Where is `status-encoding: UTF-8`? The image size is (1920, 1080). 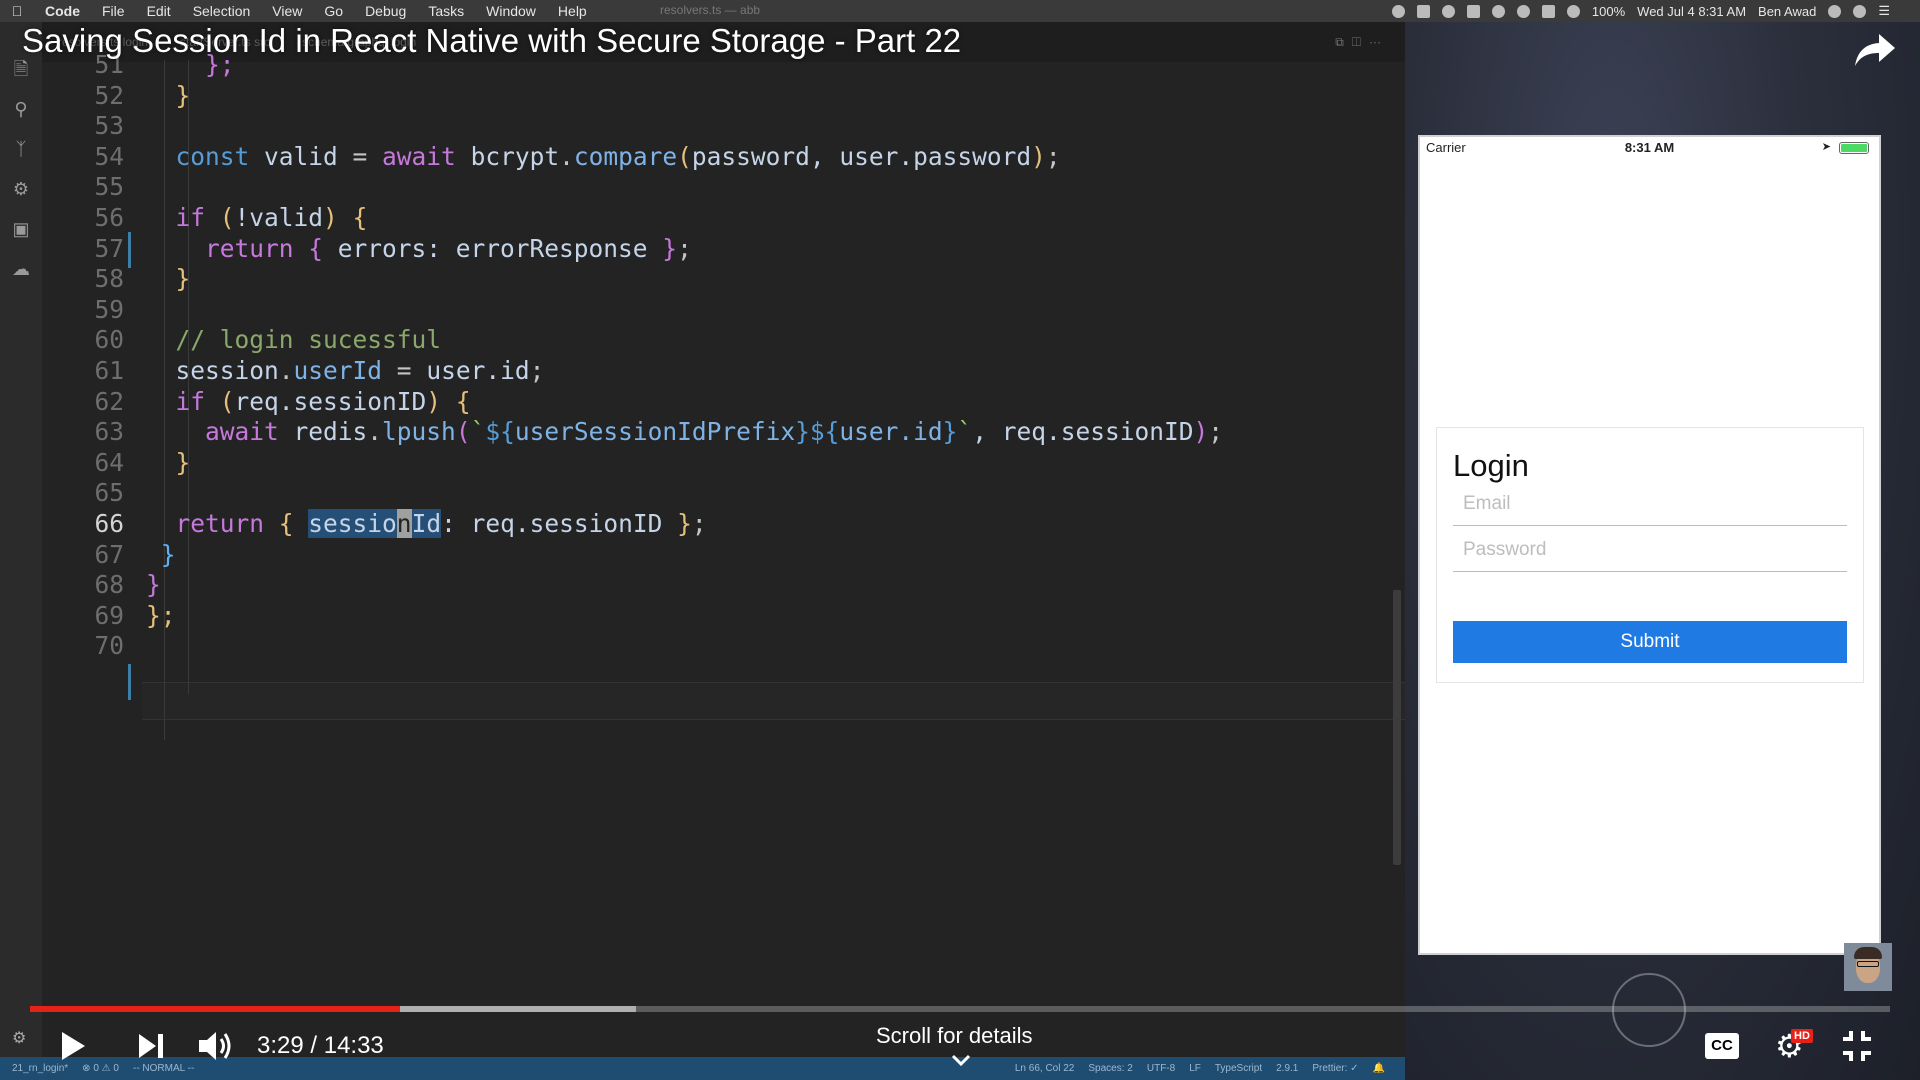 status-encoding: UTF-8 is located at coordinates (1161, 1068).